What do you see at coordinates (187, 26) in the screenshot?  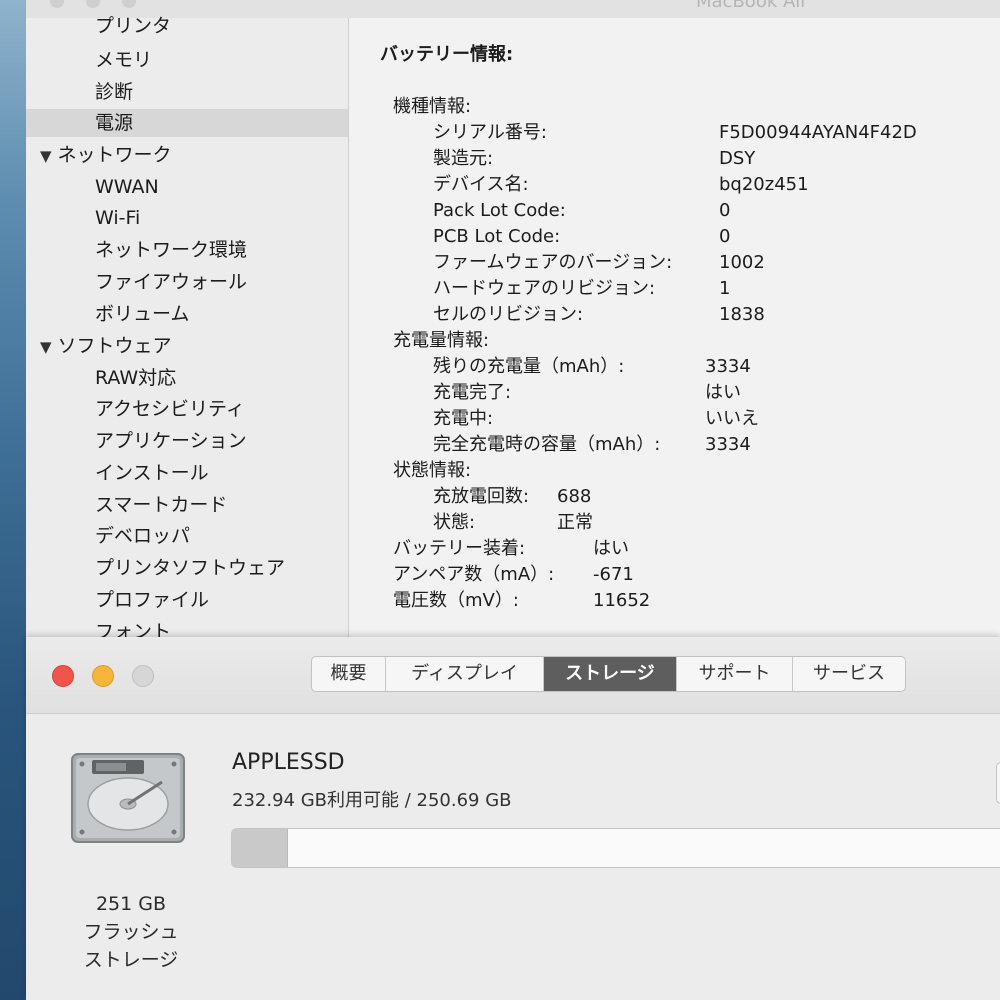 I see `sidebar-item-printer: プリンタ` at bounding box center [187, 26].